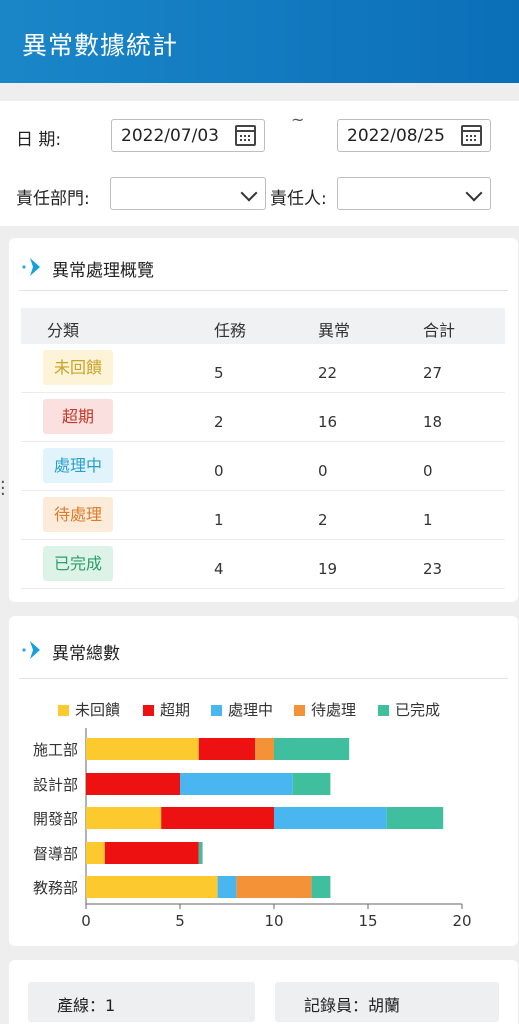 The height and width of the screenshot is (1024, 519). Describe the element at coordinates (433, 569) in the screenshot. I see `table-cell-total: 23` at that location.